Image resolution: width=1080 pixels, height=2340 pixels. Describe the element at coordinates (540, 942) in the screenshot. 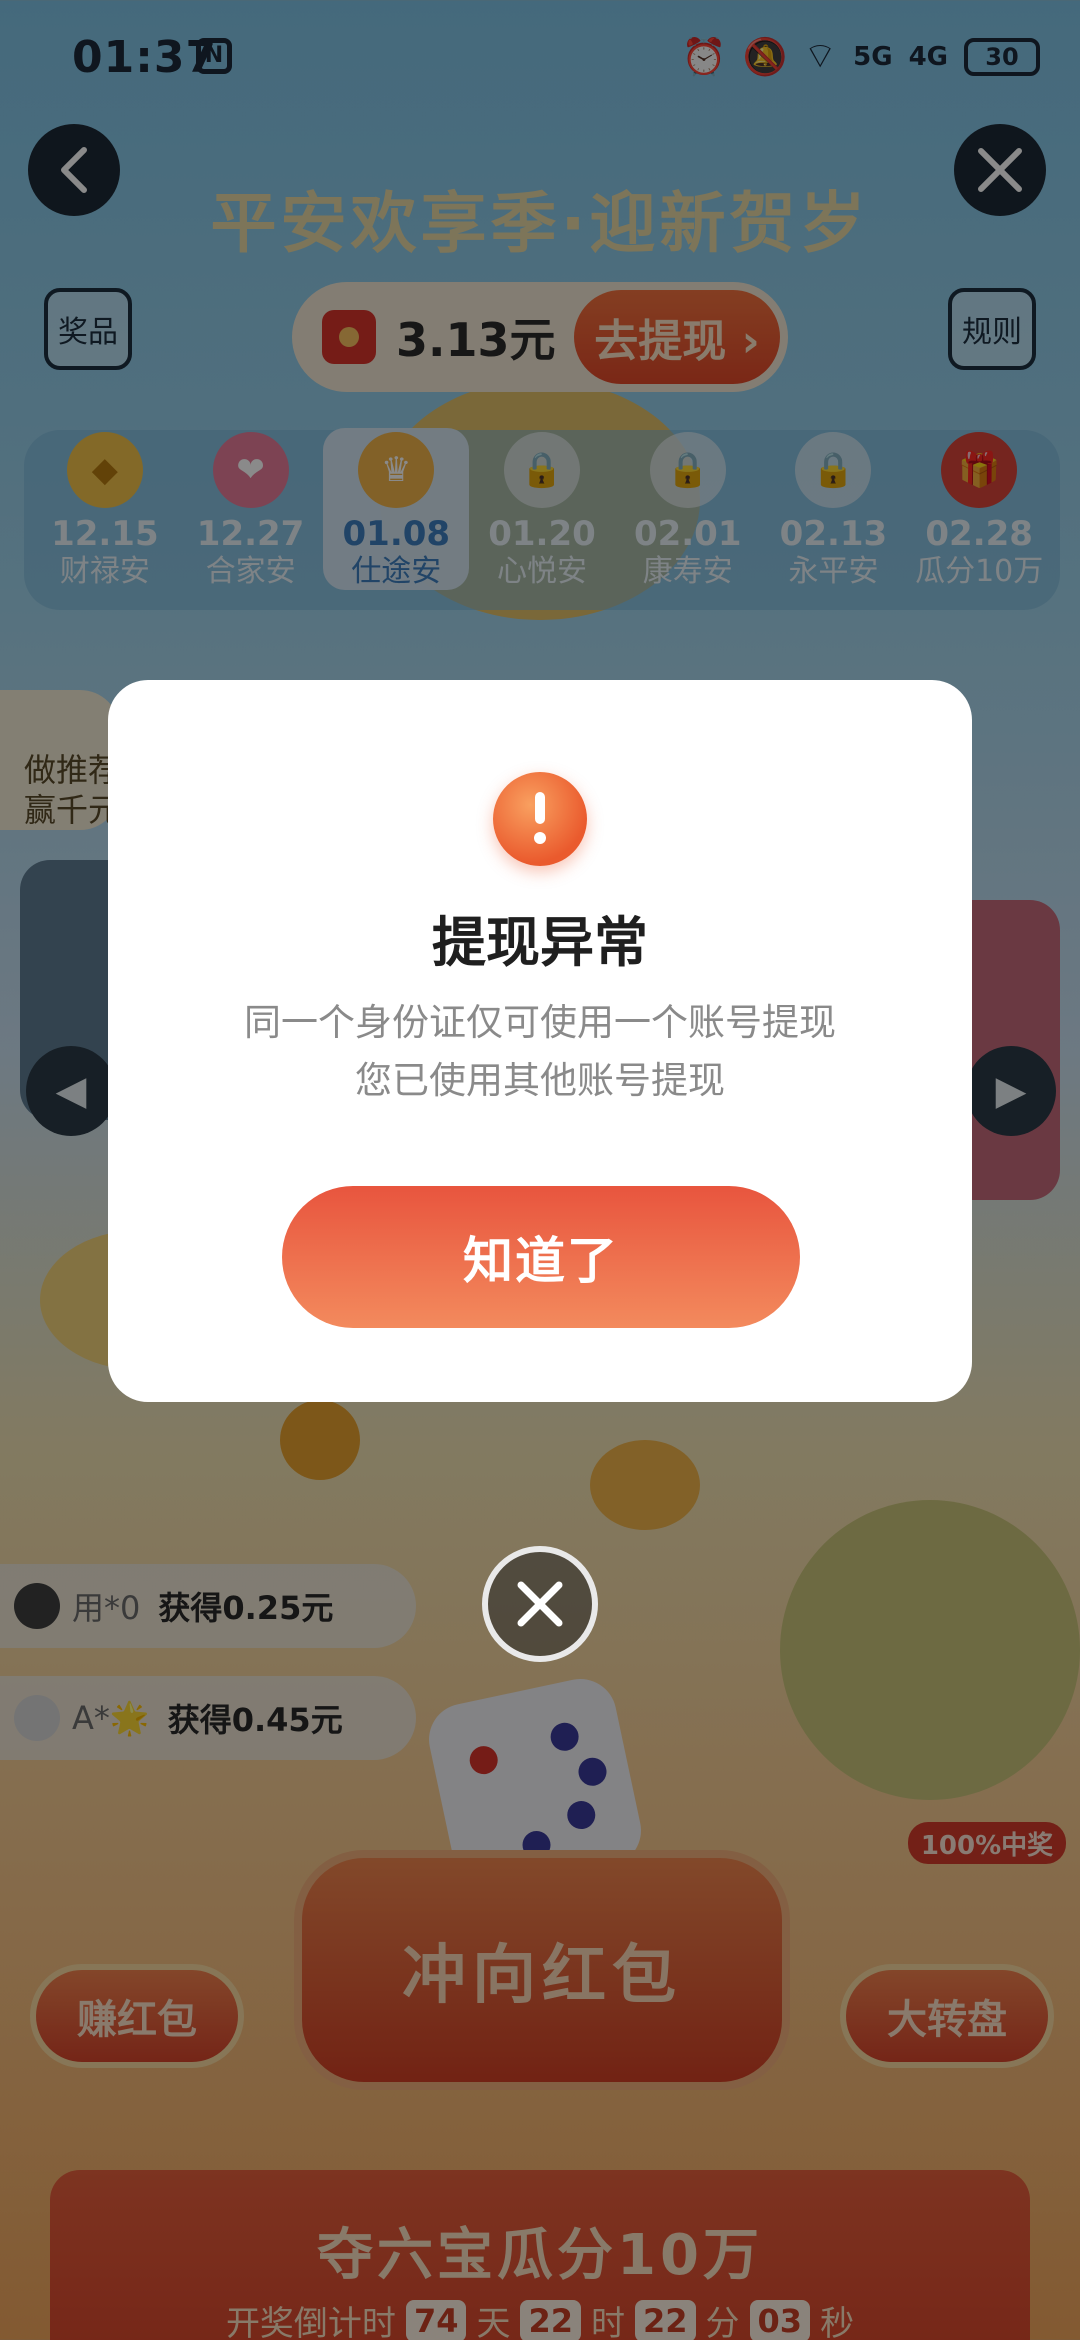

I see `dialog-title: 提现异常` at that location.